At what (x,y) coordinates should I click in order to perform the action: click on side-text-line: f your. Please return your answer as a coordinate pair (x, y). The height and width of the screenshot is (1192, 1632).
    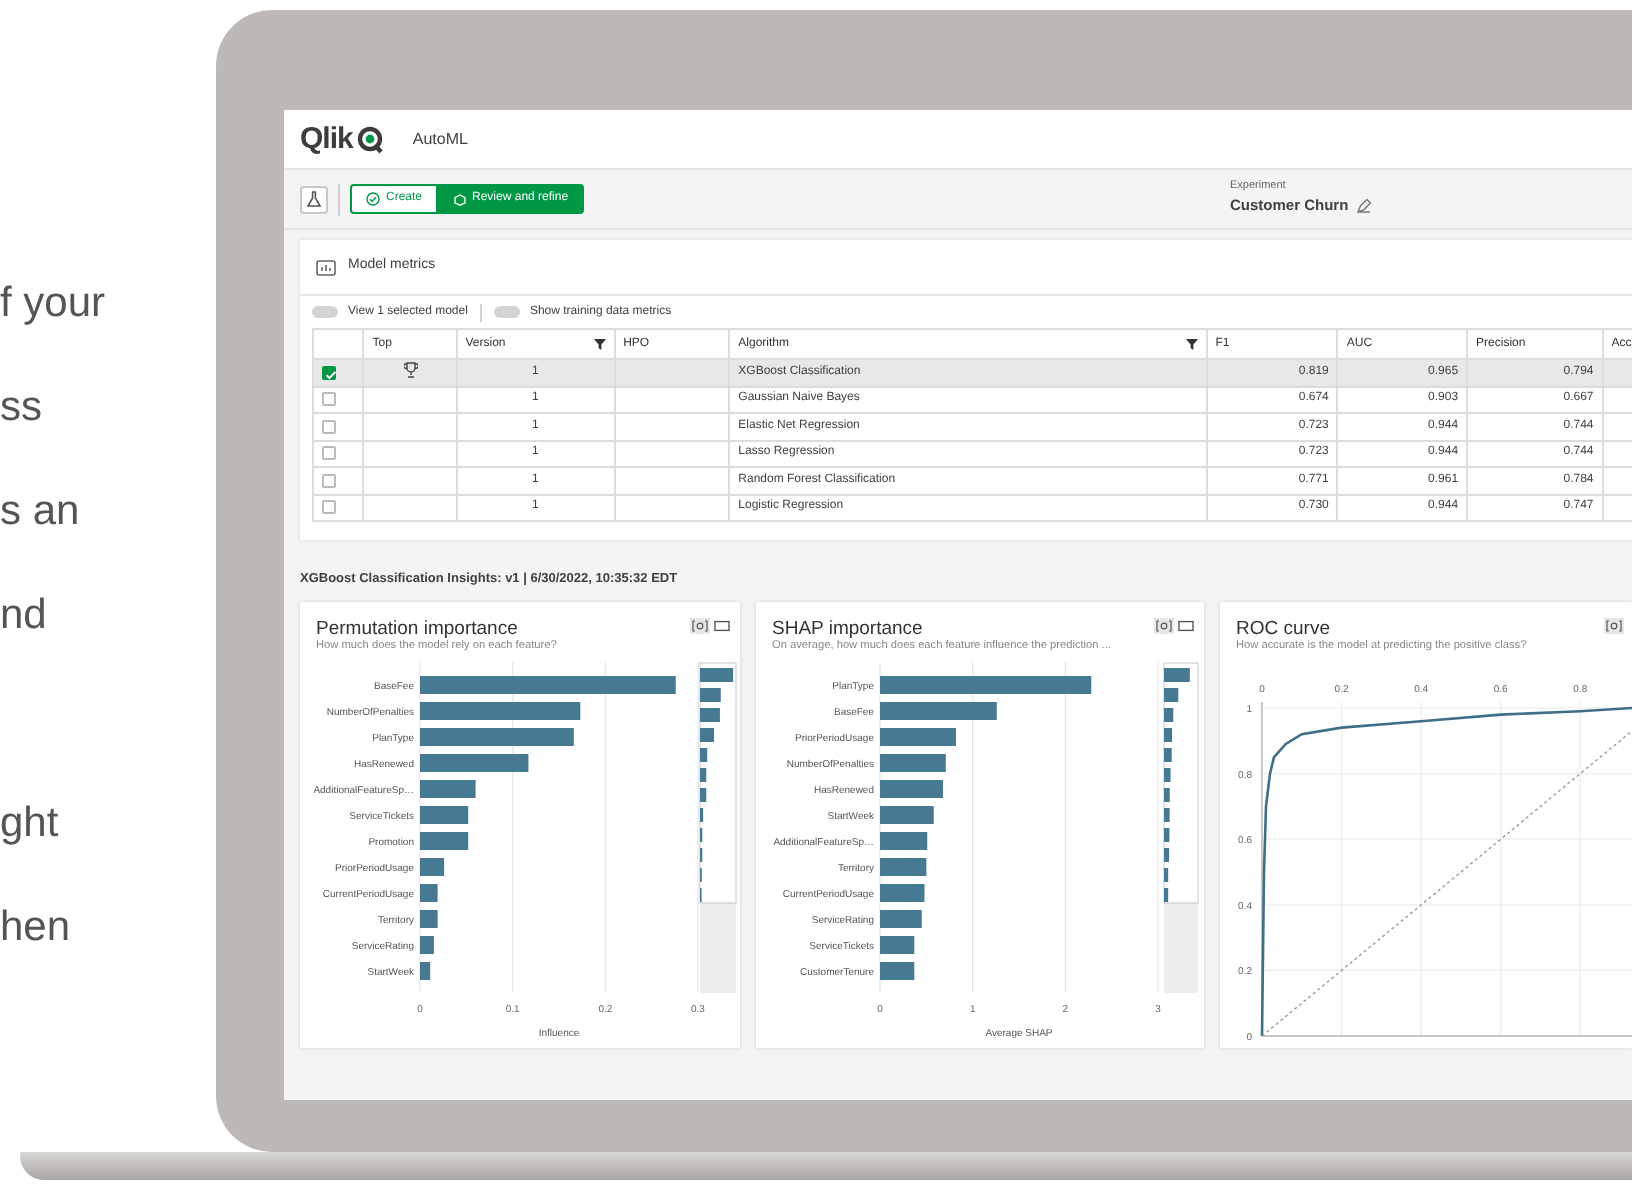
    Looking at the image, I should click on (53, 304).